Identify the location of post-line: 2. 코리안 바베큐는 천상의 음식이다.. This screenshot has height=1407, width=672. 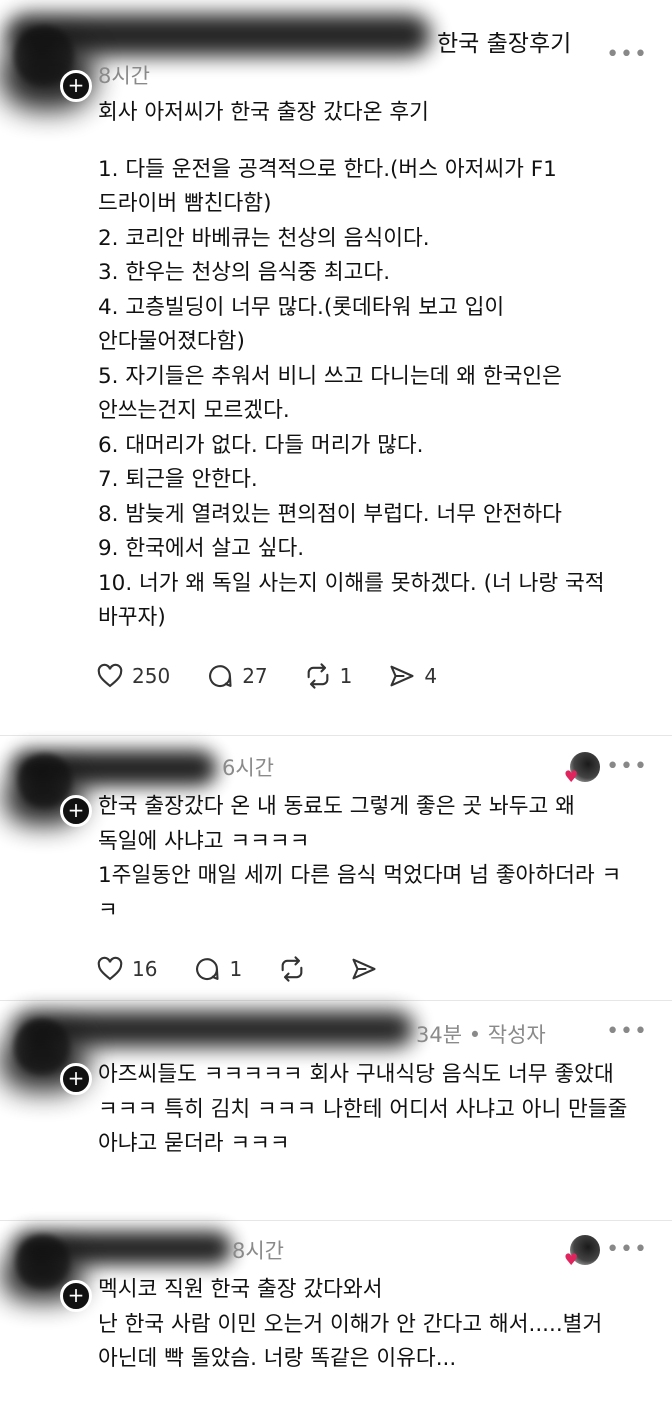
(264, 238).